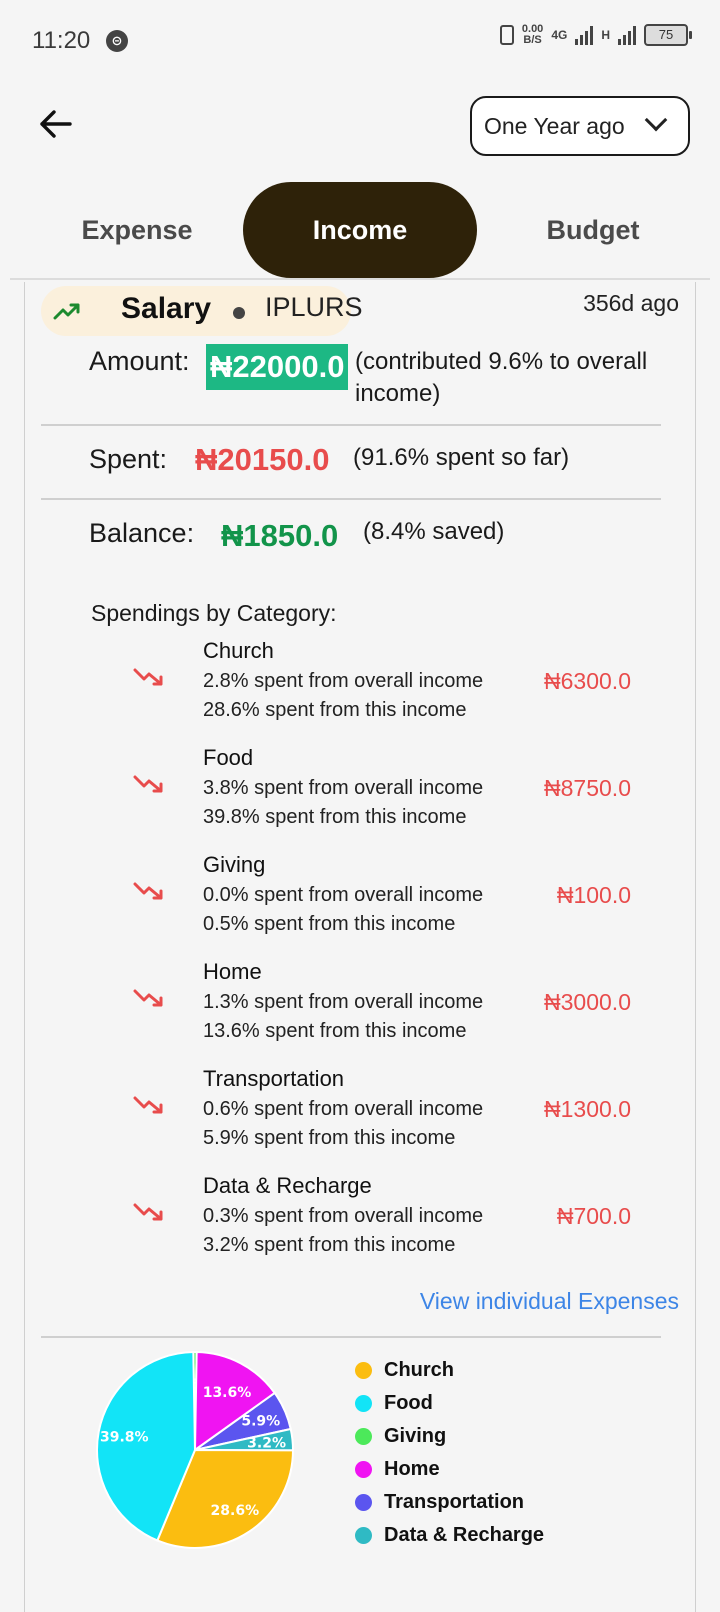  Describe the element at coordinates (66, 311) in the screenshot. I see `trending-up-icon` at that location.